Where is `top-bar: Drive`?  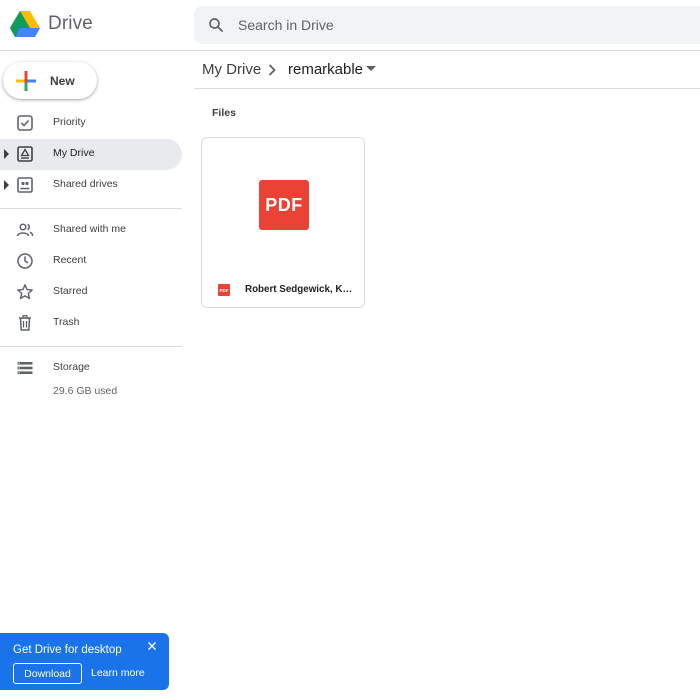 top-bar: Drive is located at coordinates (350, 25).